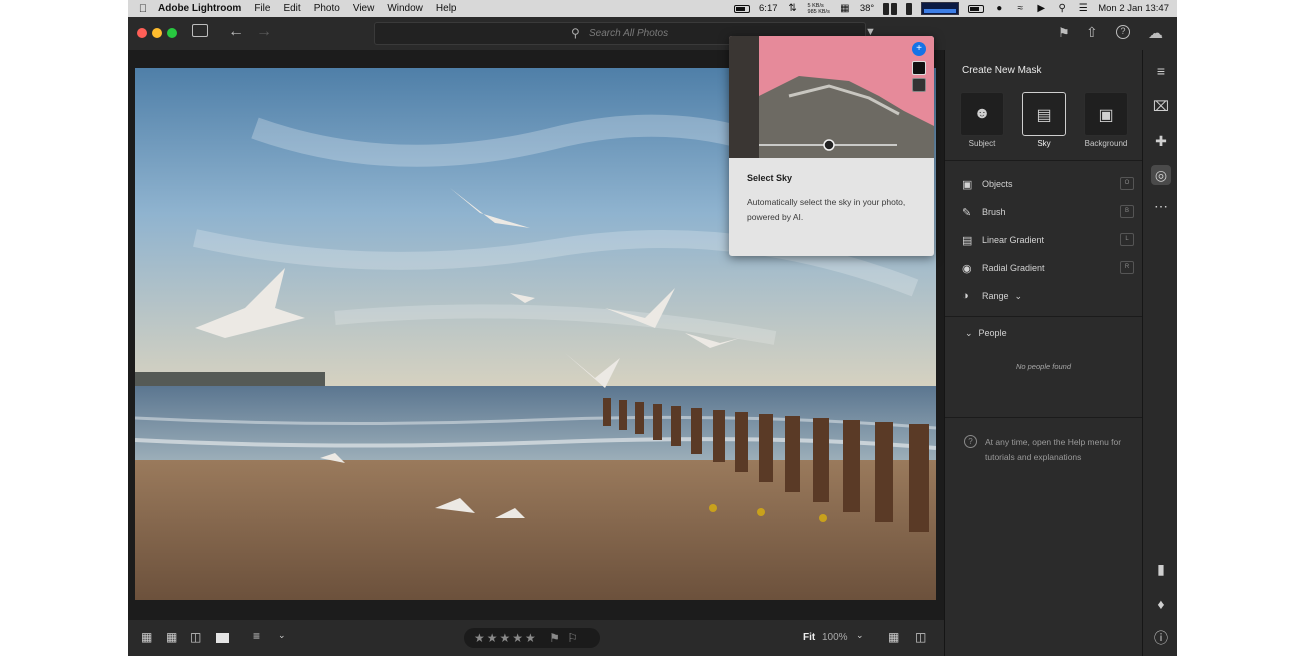  What do you see at coordinates (236, 32) in the screenshot?
I see `back-arrow-icon: ←` at bounding box center [236, 32].